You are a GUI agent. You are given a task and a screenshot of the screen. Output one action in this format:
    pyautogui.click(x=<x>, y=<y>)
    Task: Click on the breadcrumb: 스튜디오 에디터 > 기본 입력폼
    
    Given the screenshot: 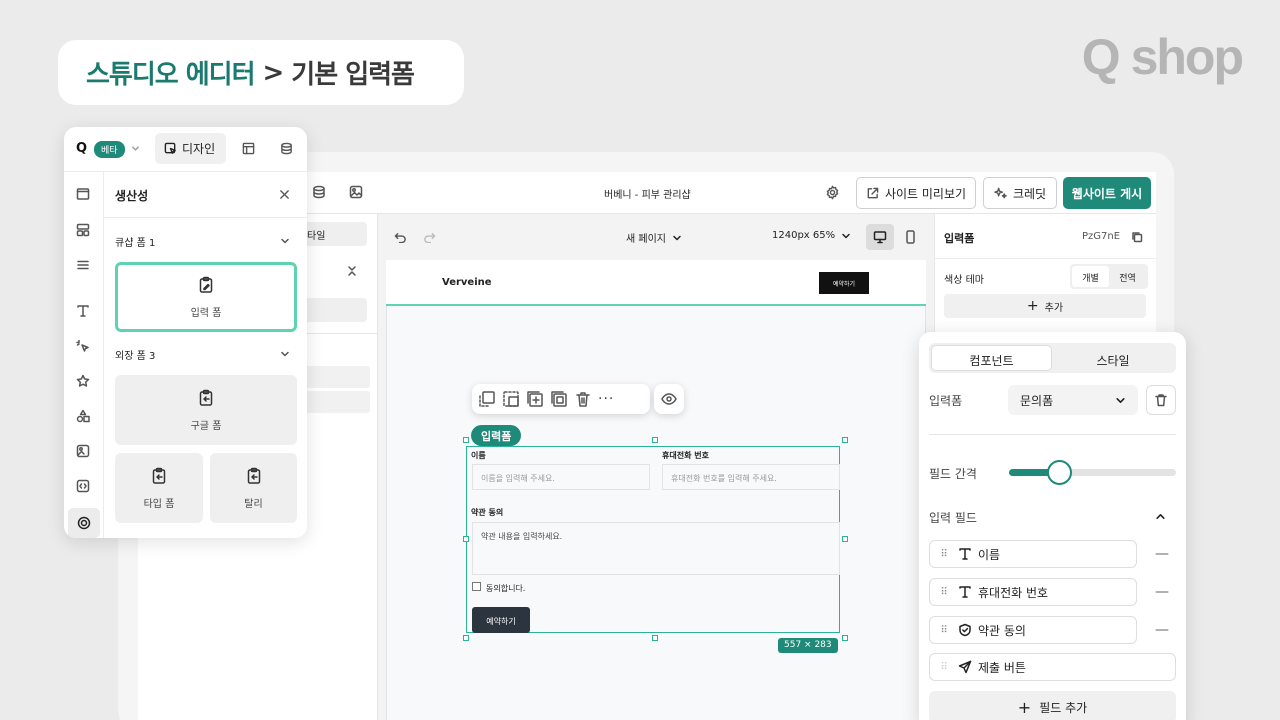 What is the action you would take?
    pyautogui.click(x=261, y=72)
    